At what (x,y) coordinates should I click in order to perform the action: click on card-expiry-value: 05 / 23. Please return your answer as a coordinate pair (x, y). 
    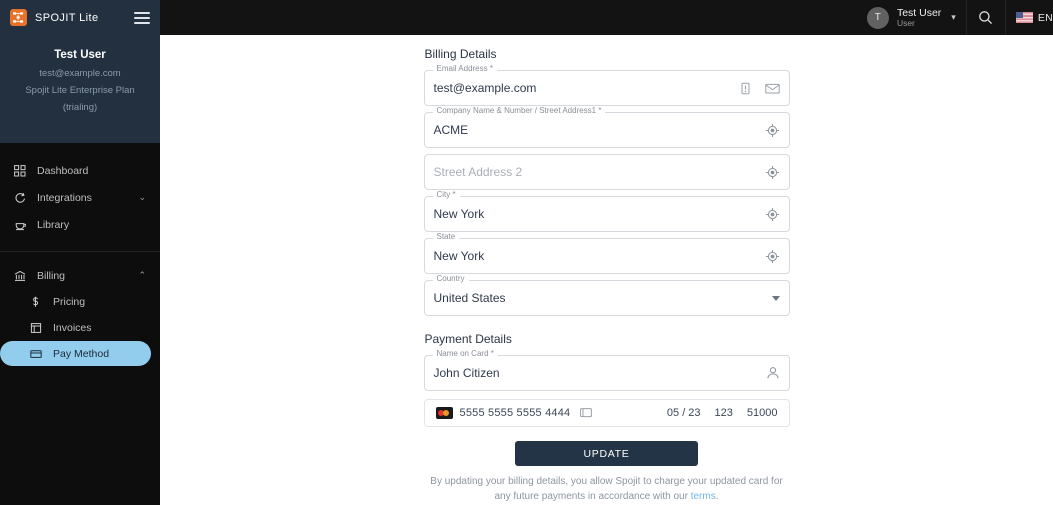
    Looking at the image, I should click on (683, 413).